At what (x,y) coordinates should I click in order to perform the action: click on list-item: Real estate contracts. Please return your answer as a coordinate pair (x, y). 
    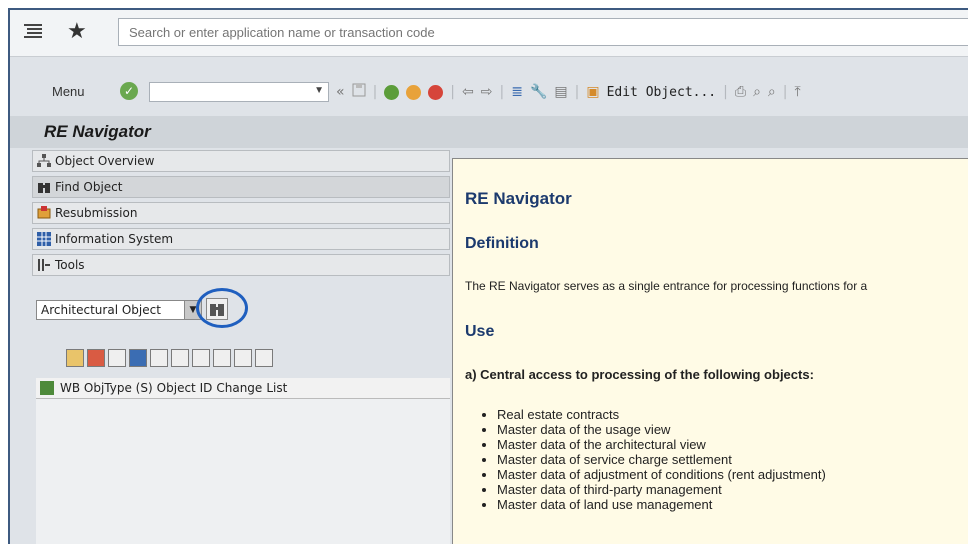
    Looking at the image, I should click on (661, 414).